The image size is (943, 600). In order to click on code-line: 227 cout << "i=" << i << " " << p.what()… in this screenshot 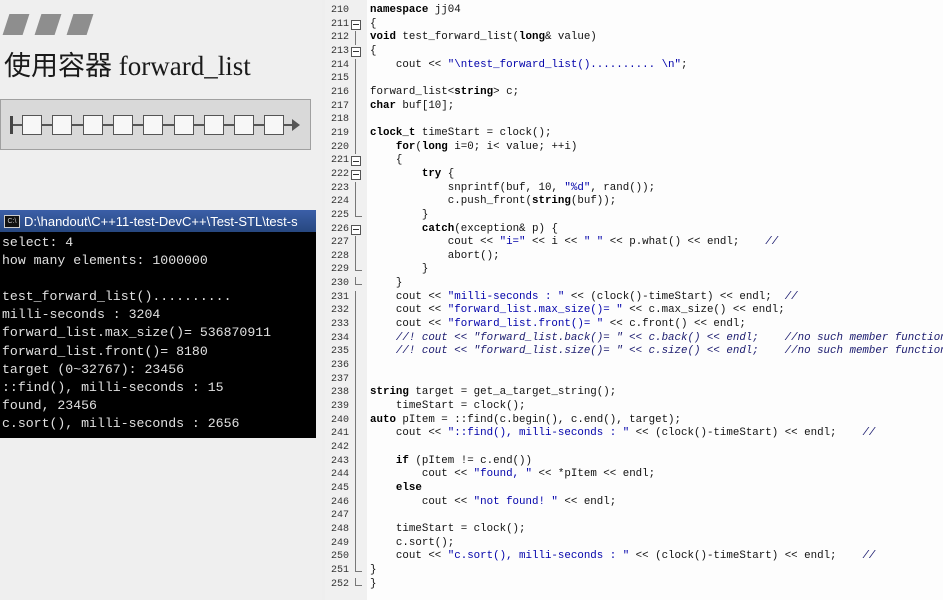, I will do `click(634, 243)`.